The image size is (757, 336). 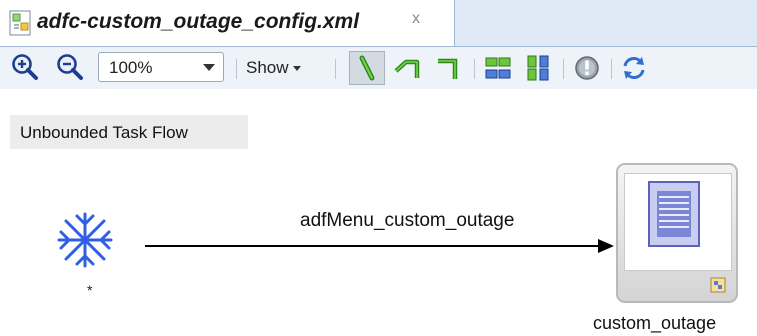 What do you see at coordinates (407, 220) in the screenshot?
I see `edge-label: adfMenu_custom_outage` at bounding box center [407, 220].